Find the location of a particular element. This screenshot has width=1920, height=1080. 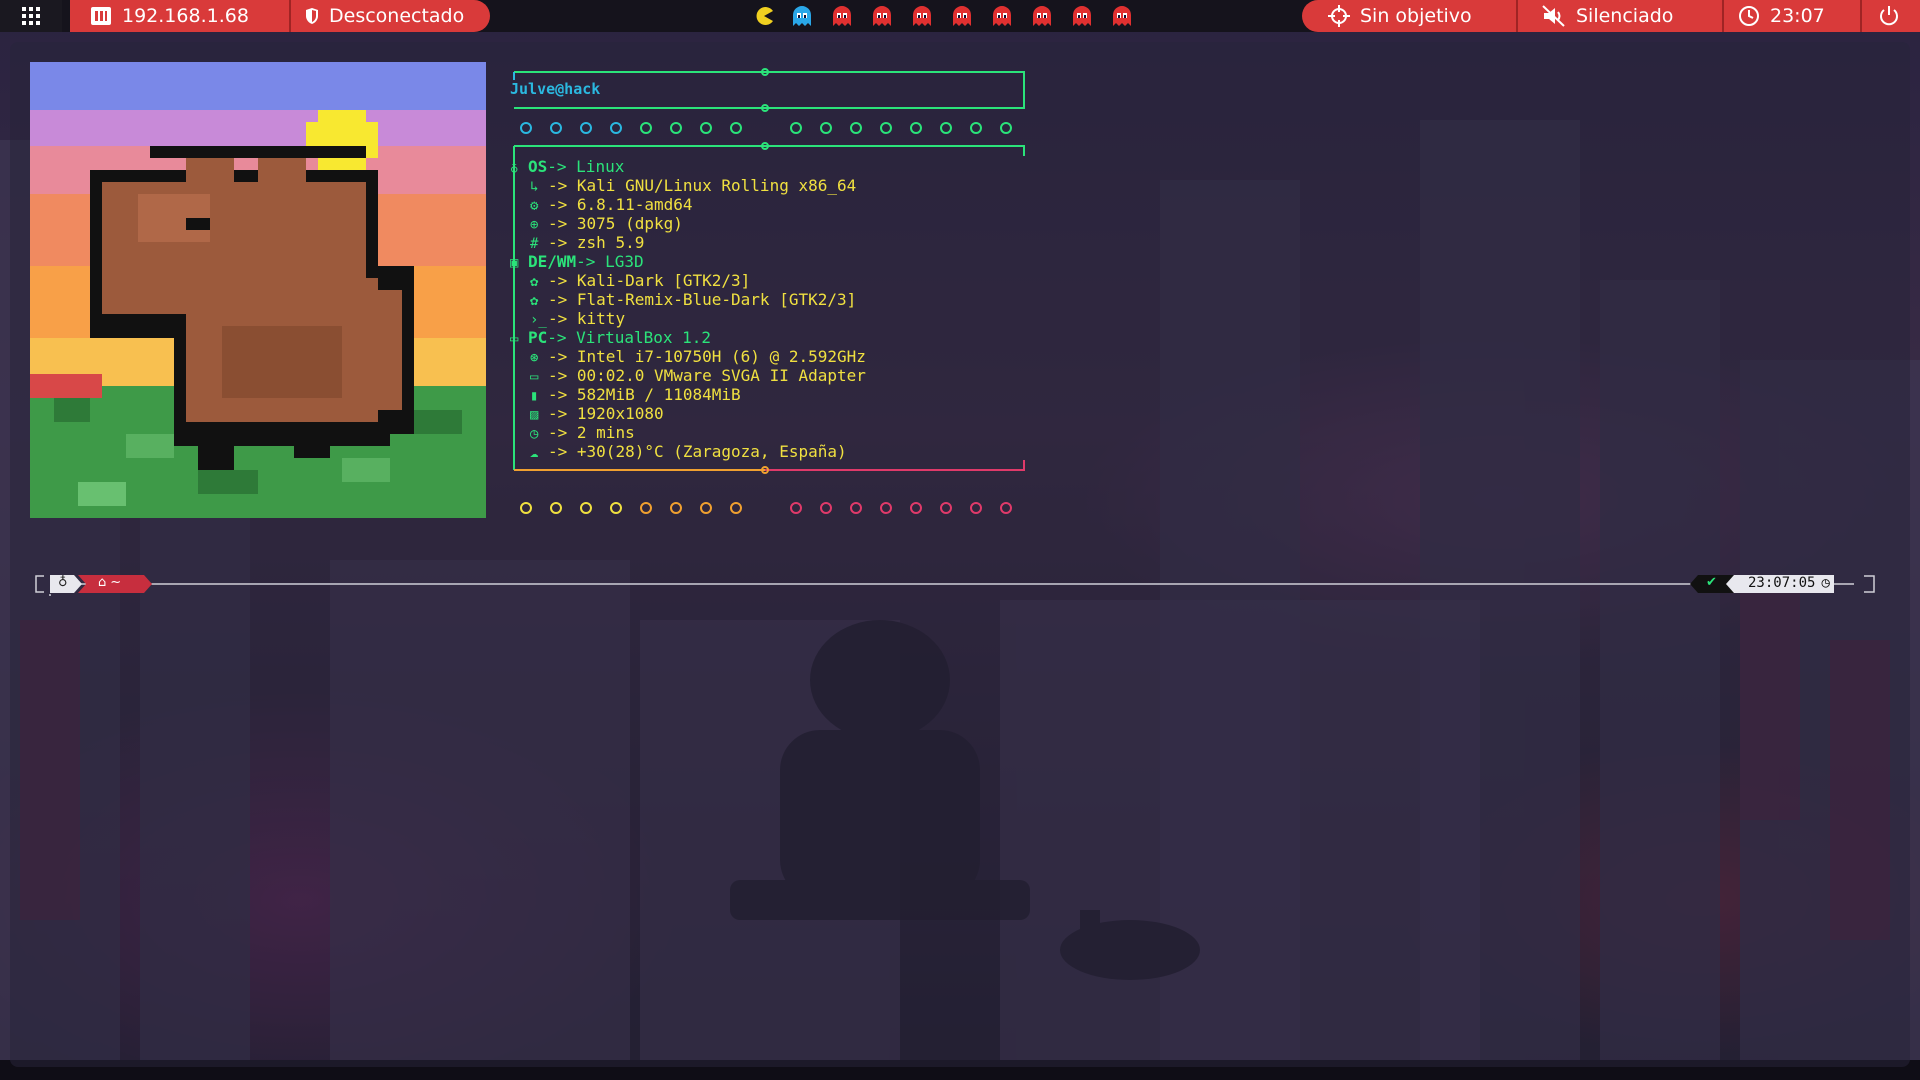

ip-address-widget: 192.168.1.68 is located at coordinates (169, 16).